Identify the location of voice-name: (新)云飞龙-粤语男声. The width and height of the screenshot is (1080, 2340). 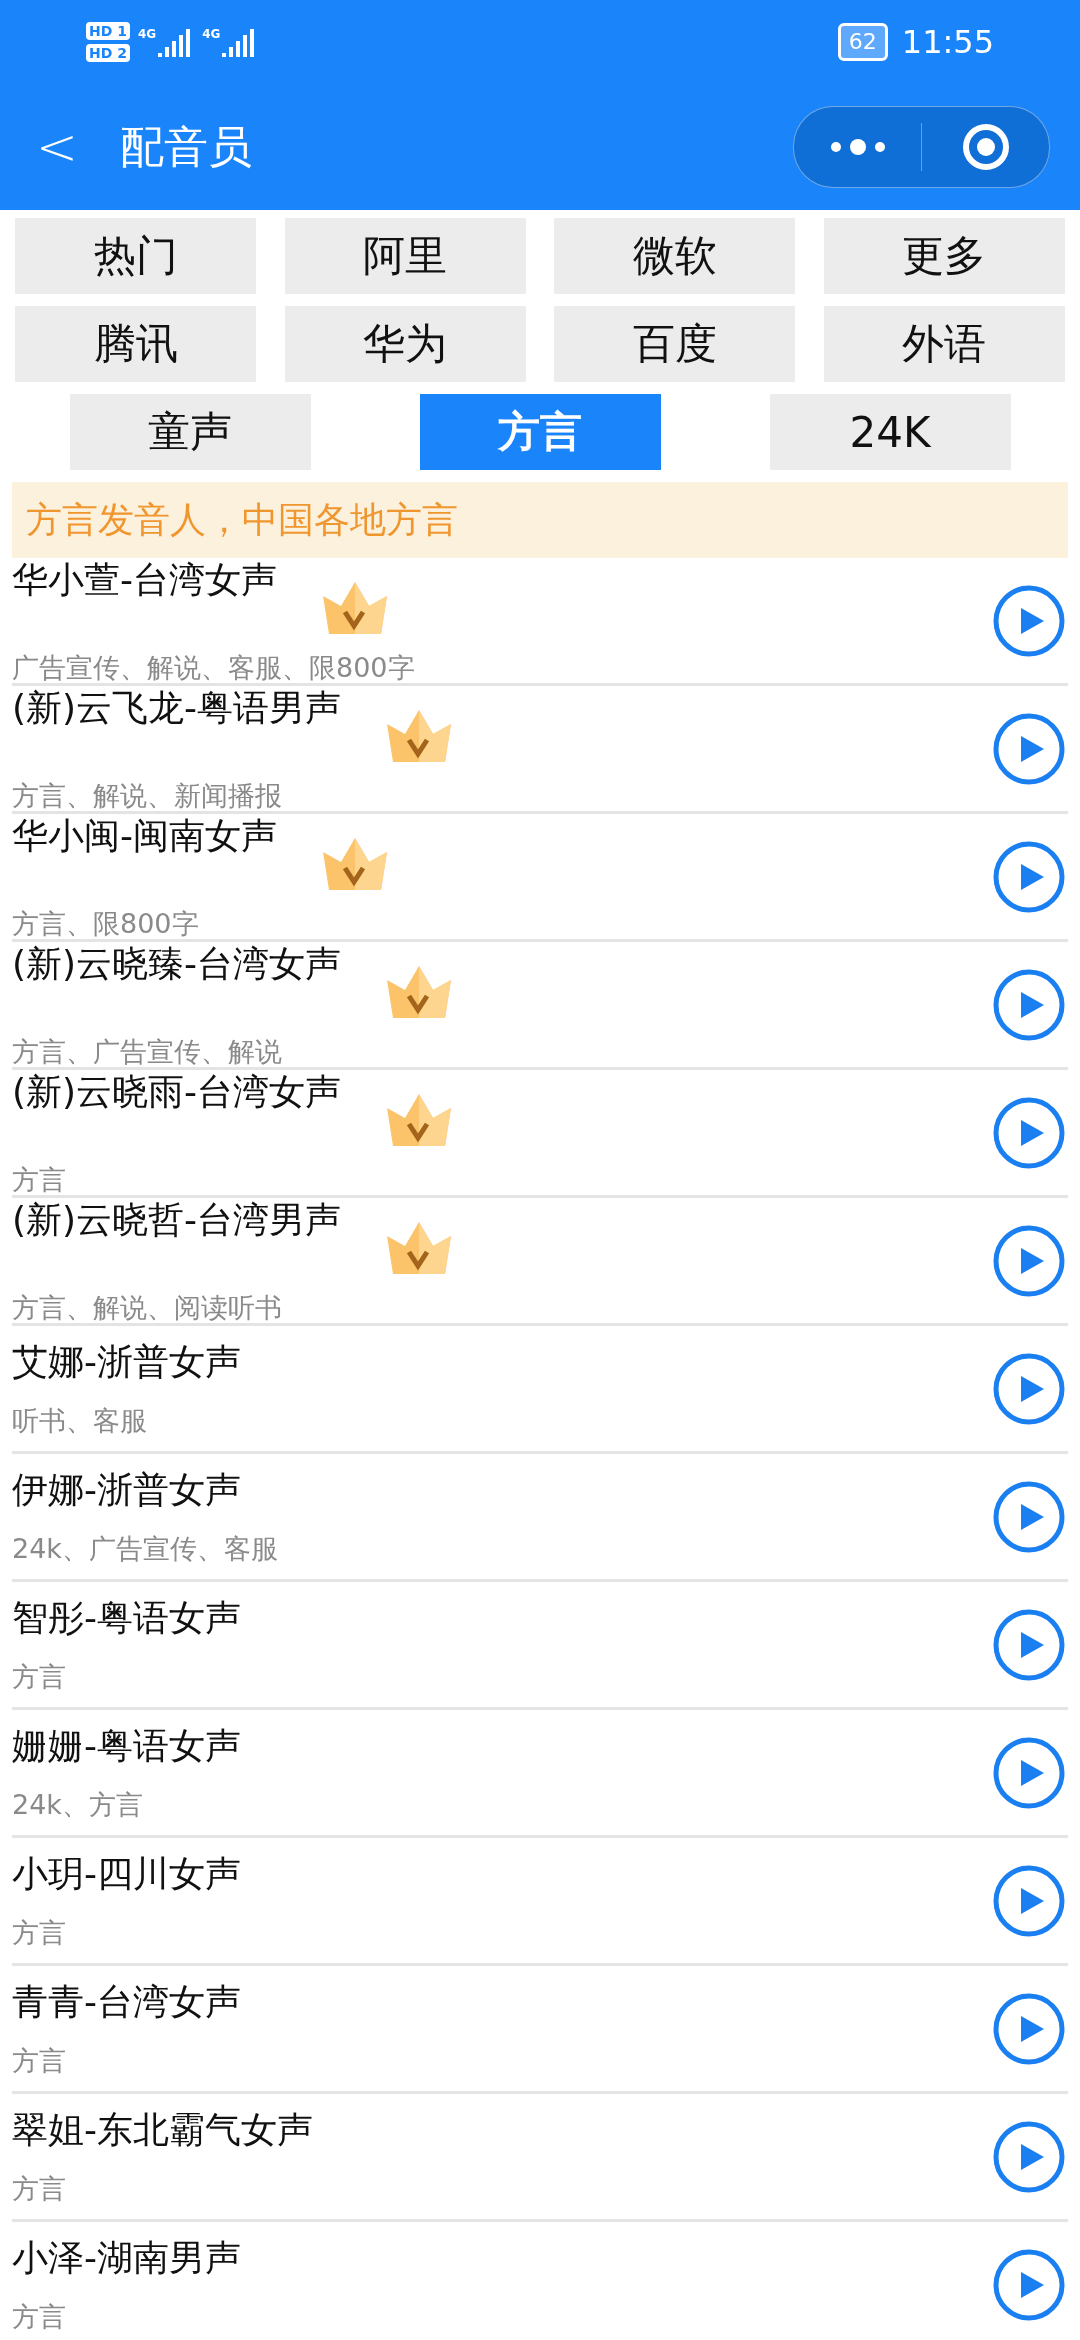
(177, 707).